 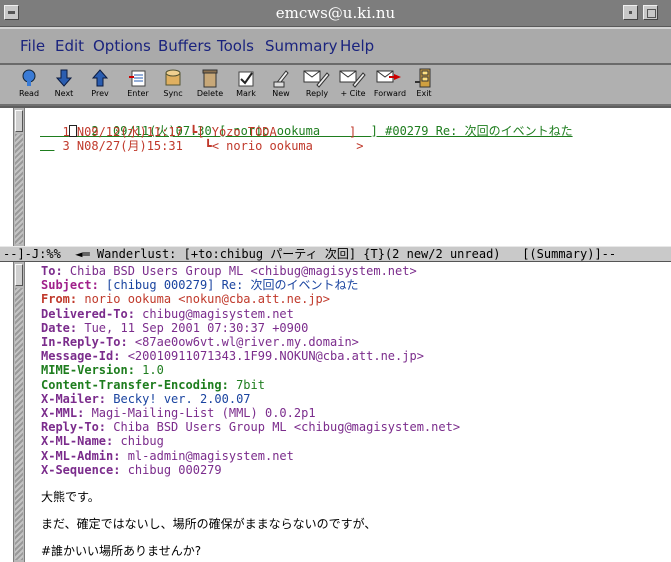 I want to click on header-value: norio ookuma <nokun@cba.att.ne.jp>, so click(x=203, y=299).